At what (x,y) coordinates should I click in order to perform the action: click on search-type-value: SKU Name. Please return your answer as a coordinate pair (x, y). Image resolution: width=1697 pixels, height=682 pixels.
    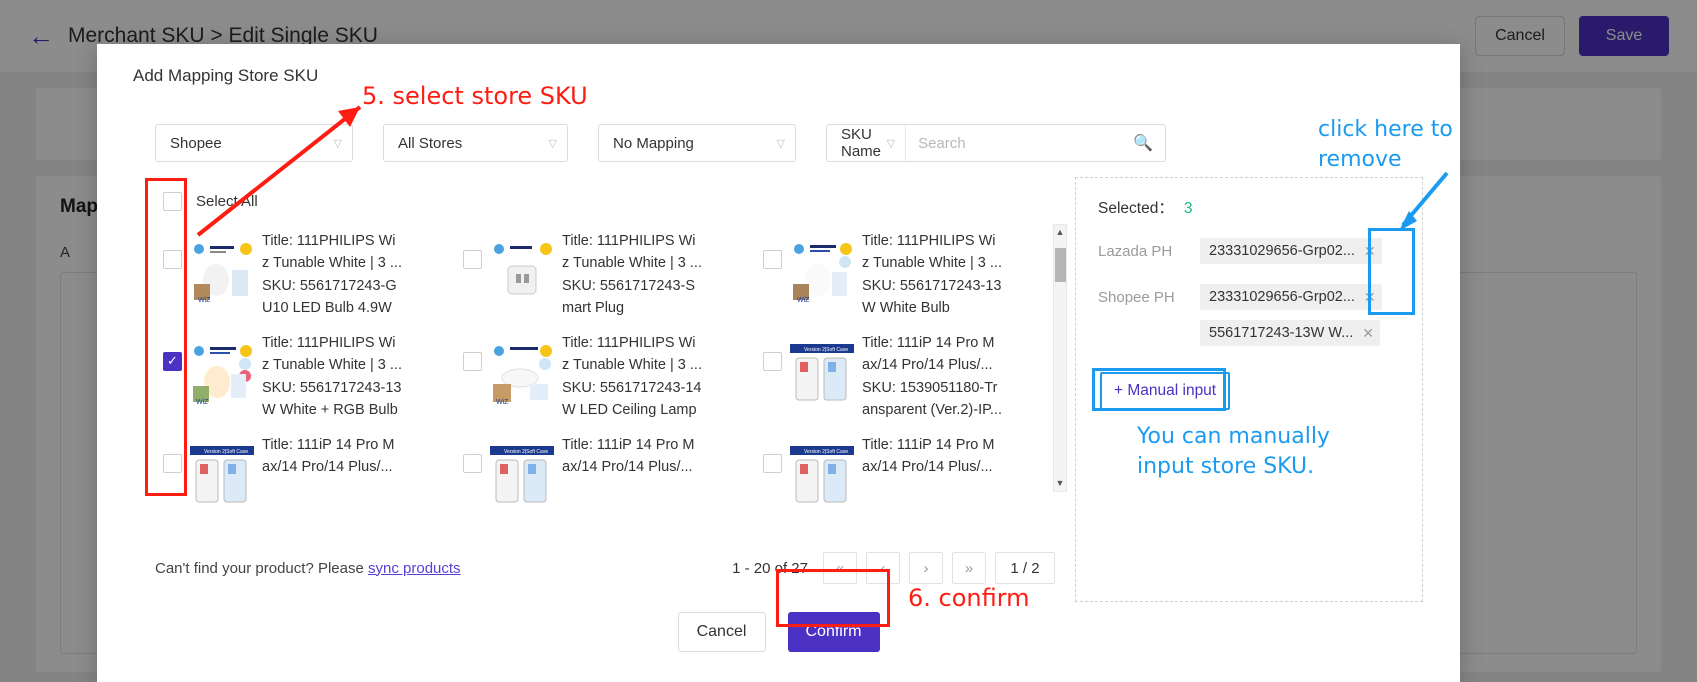
    Looking at the image, I should click on (861, 143).